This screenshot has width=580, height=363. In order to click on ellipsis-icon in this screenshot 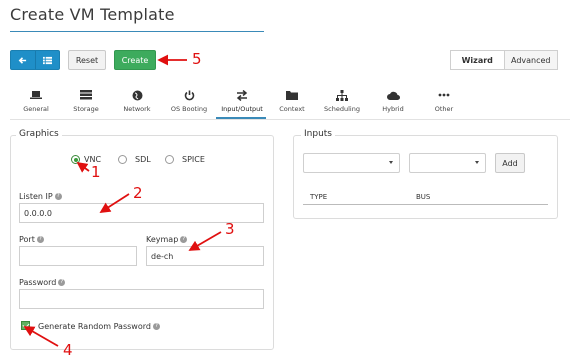, I will do `click(444, 95)`.